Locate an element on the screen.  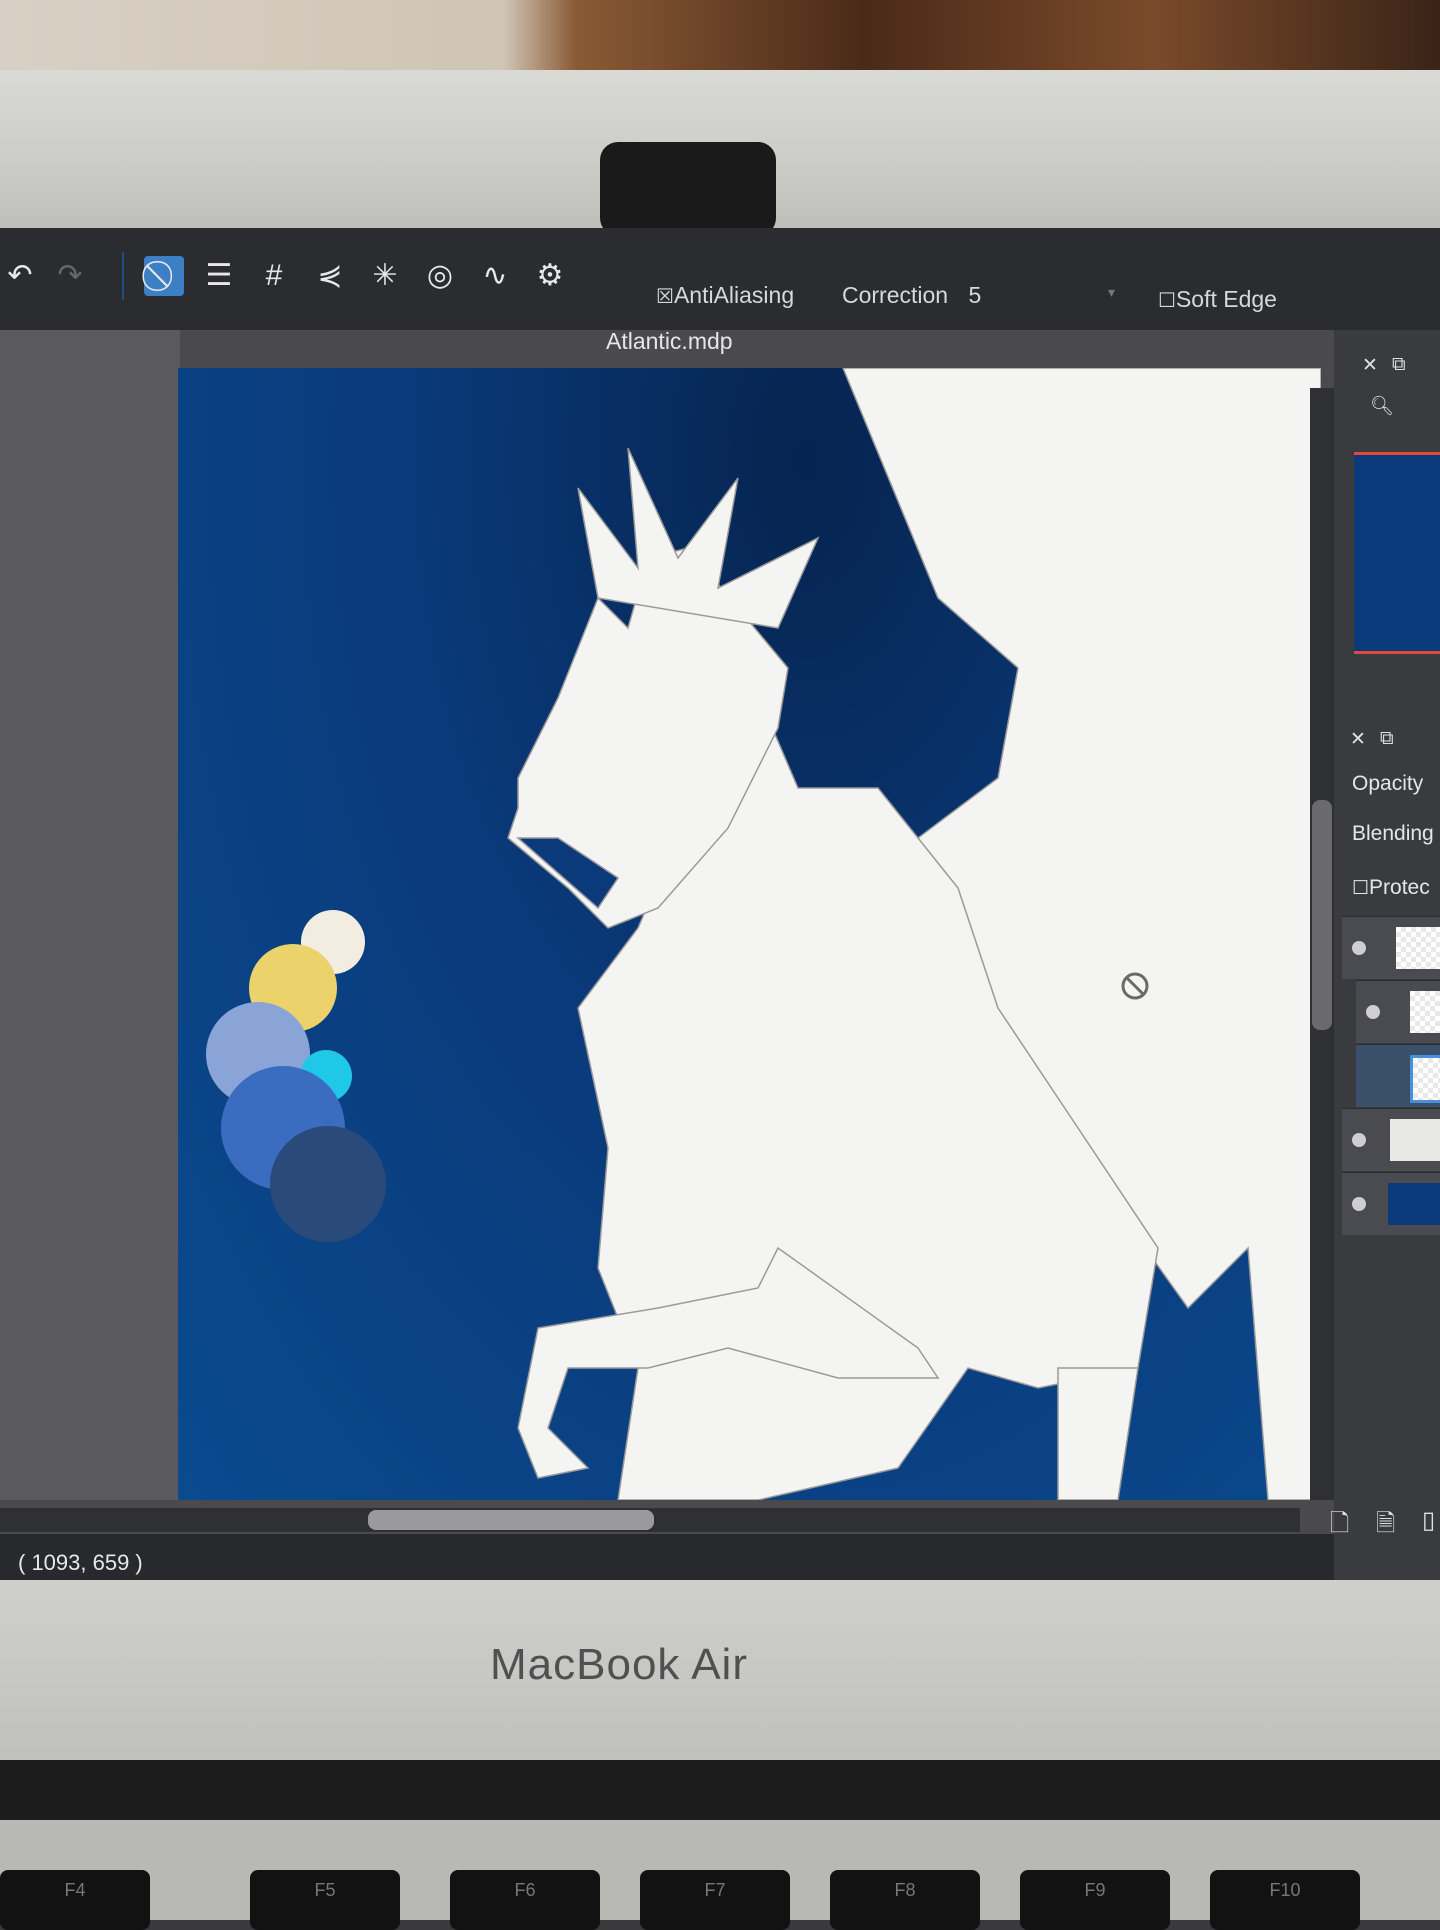
dragon-hindleg is located at coordinates (1098, 1433).